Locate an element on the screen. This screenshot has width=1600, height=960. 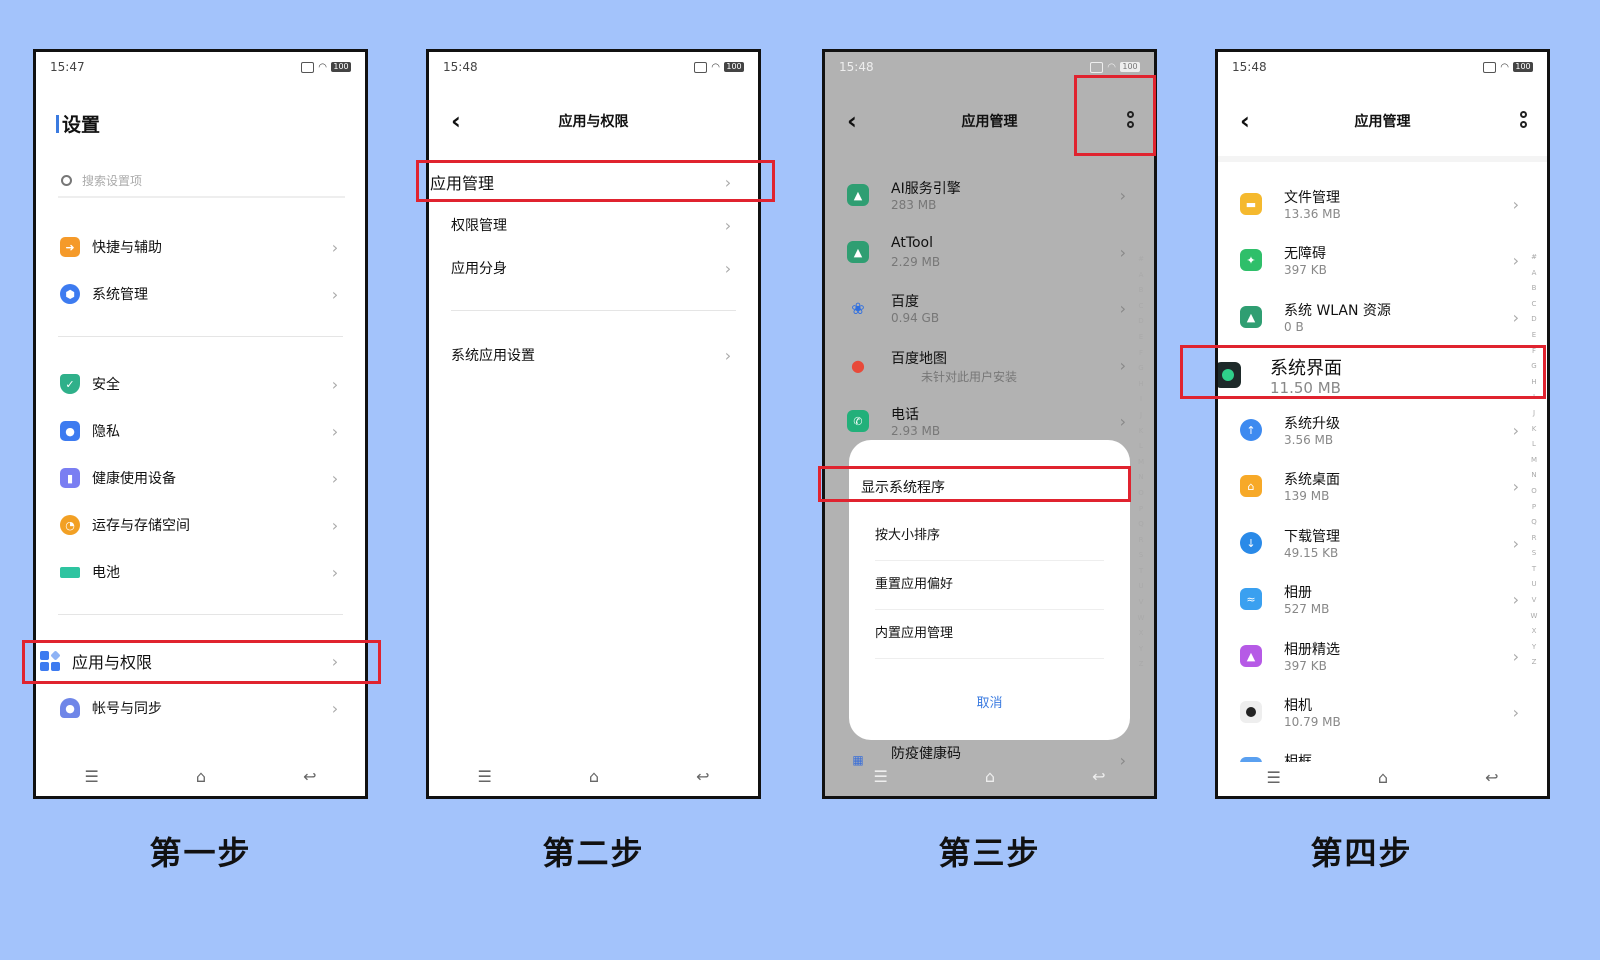
app-row: 相机 10.79 MB › is located at coordinates (1382, 715).